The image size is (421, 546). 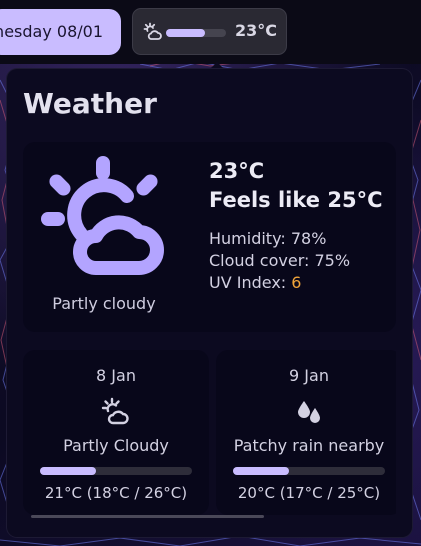 I want to click on rain-drops-icon, so click(x=309, y=412).